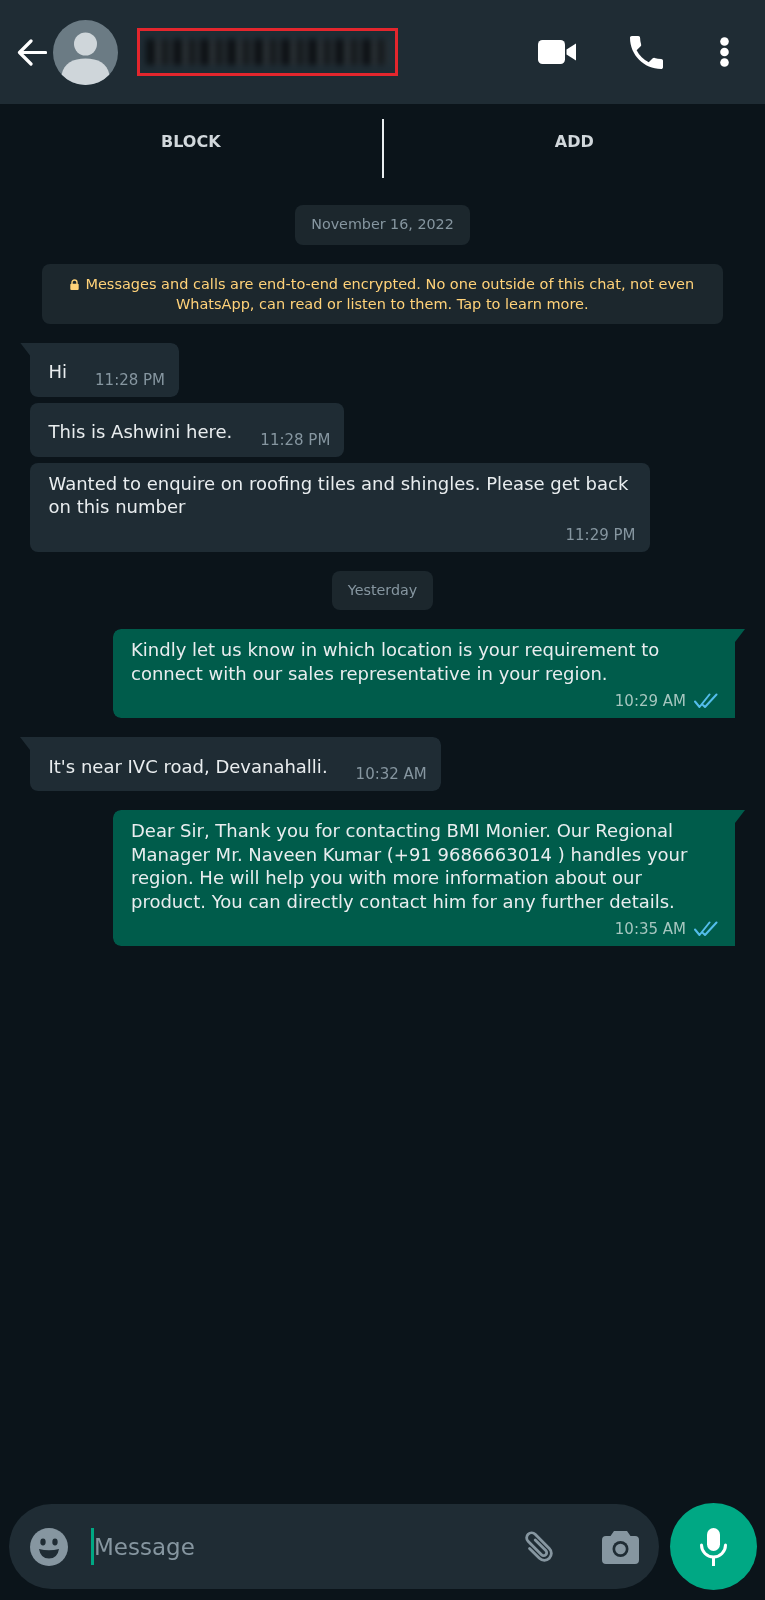 This screenshot has width=765, height=1600. What do you see at coordinates (646, 52) in the screenshot?
I see `phone-icon` at bounding box center [646, 52].